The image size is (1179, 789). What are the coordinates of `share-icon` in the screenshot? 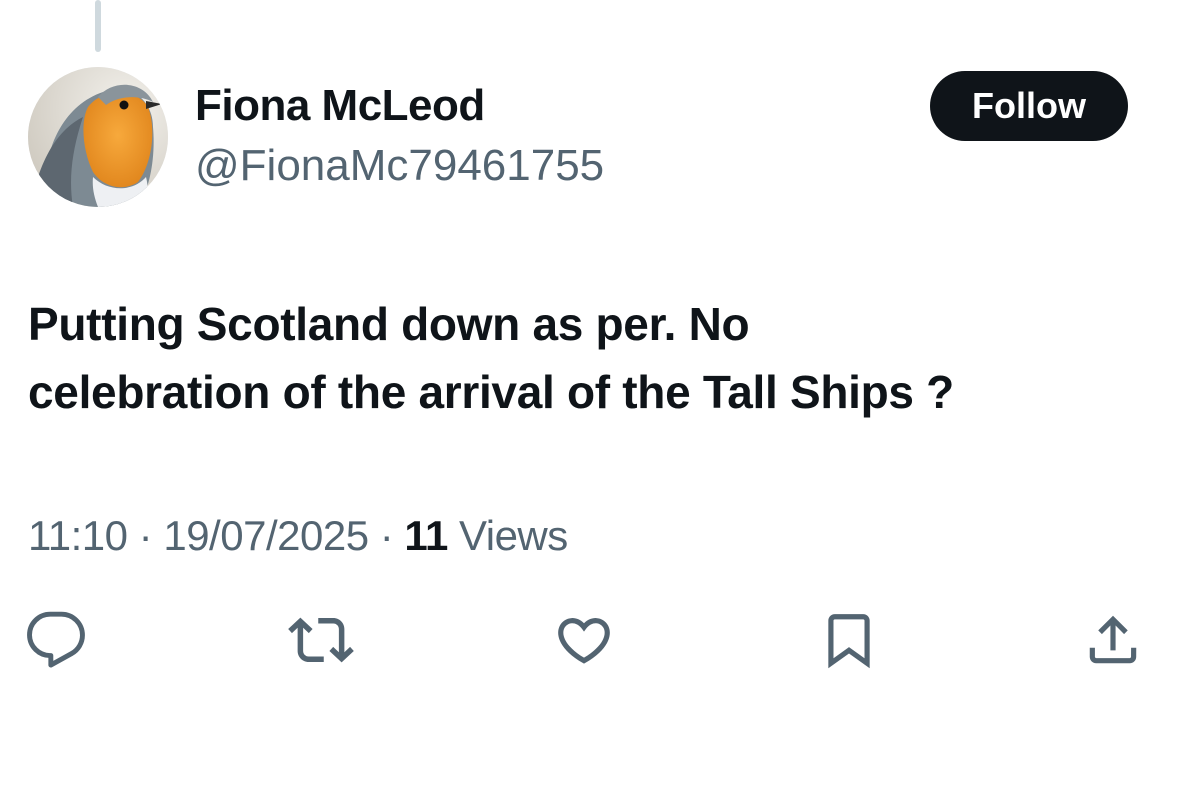 It's located at (1113, 639).